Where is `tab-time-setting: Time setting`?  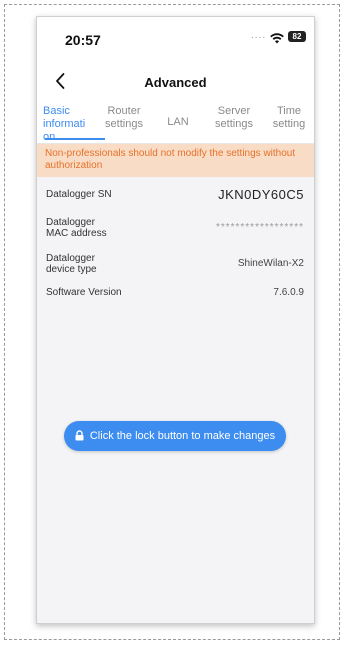
tab-time-setting: Time setting is located at coordinates (289, 118).